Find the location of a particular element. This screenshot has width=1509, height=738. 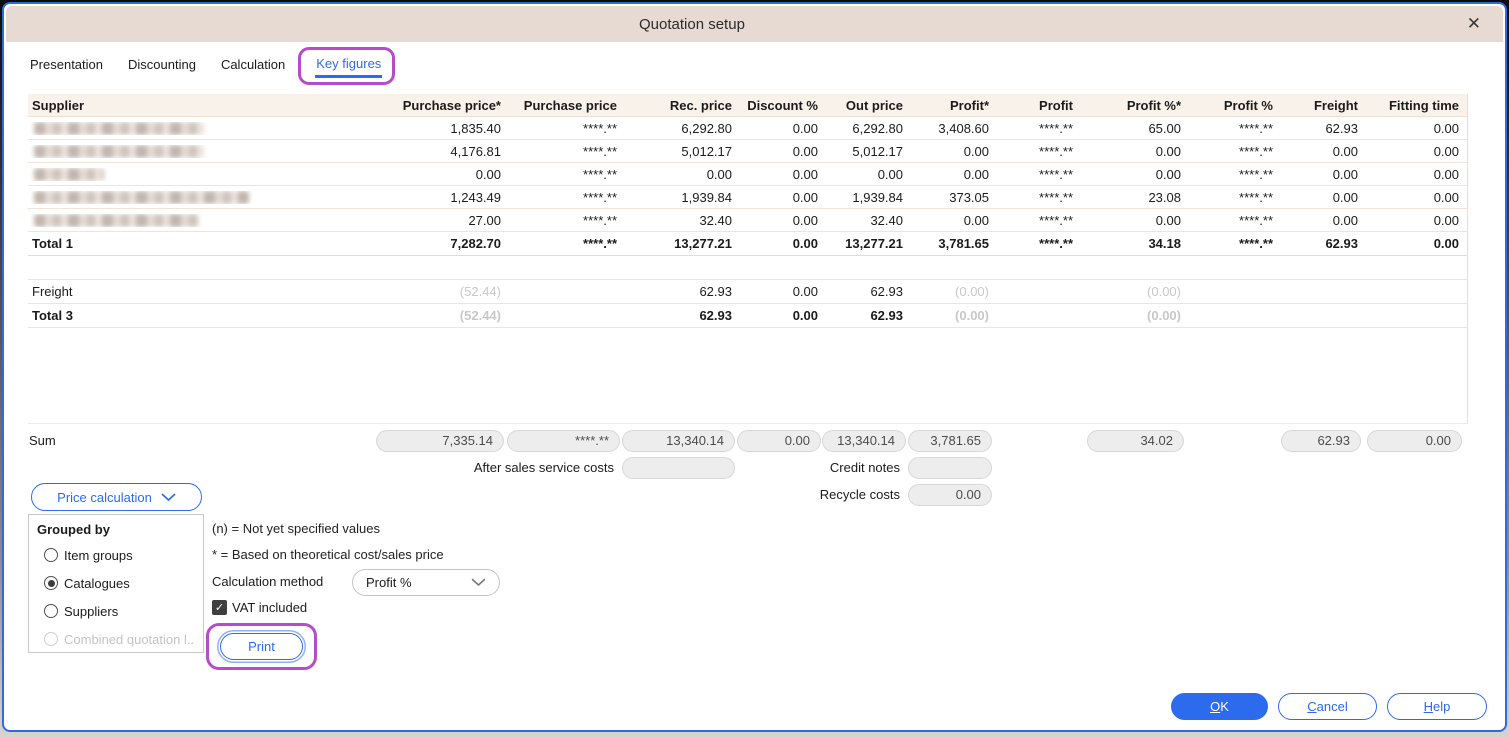

table-cell: 1,835.40 is located at coordinates (475, 128).